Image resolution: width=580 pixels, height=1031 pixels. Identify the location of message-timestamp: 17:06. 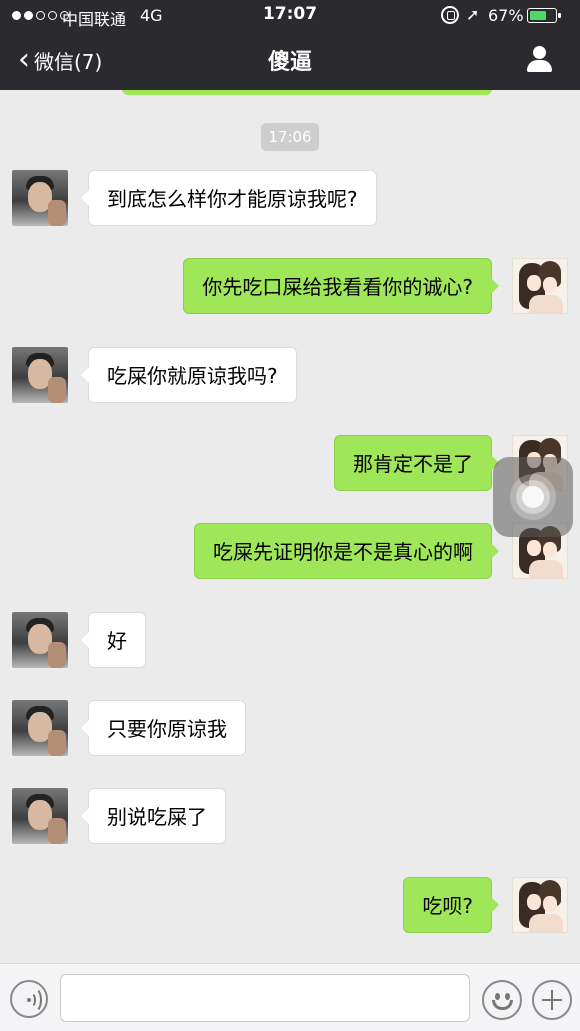
(290, 137).